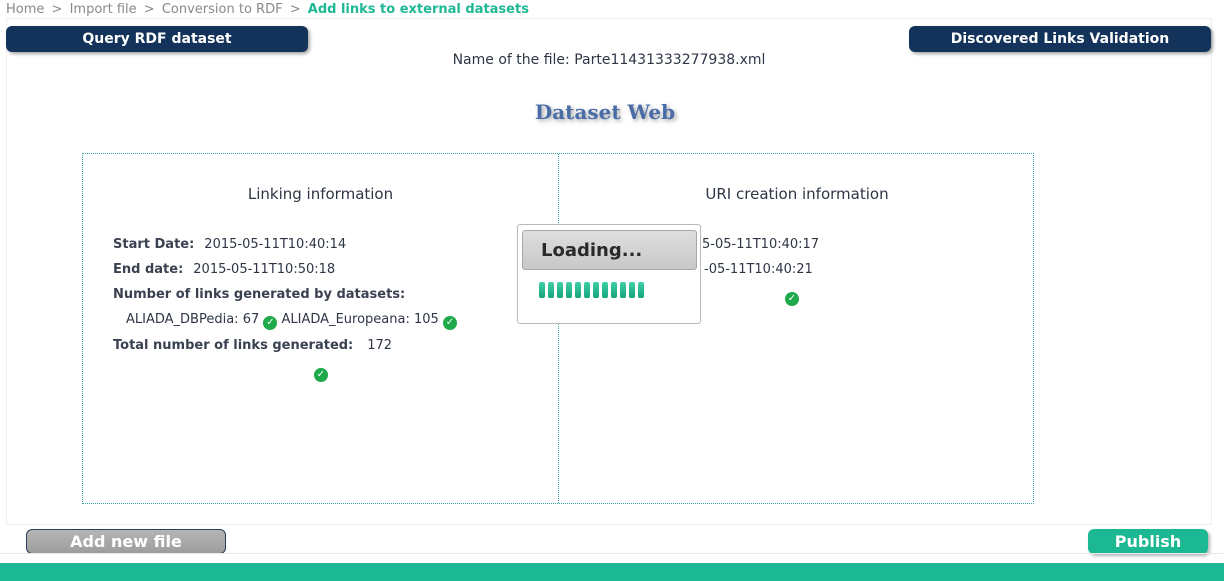  Describe the element at coordinates (251, 319) in the screenshot. I see `dataset-count: 67` at that location.